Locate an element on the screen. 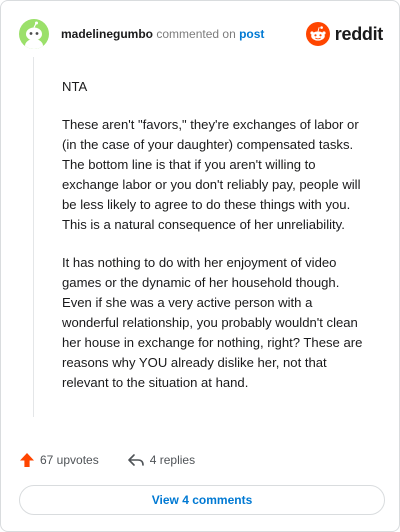 This screenshot has height=532, width=400. thread-line is located at coordinates (33, 237).